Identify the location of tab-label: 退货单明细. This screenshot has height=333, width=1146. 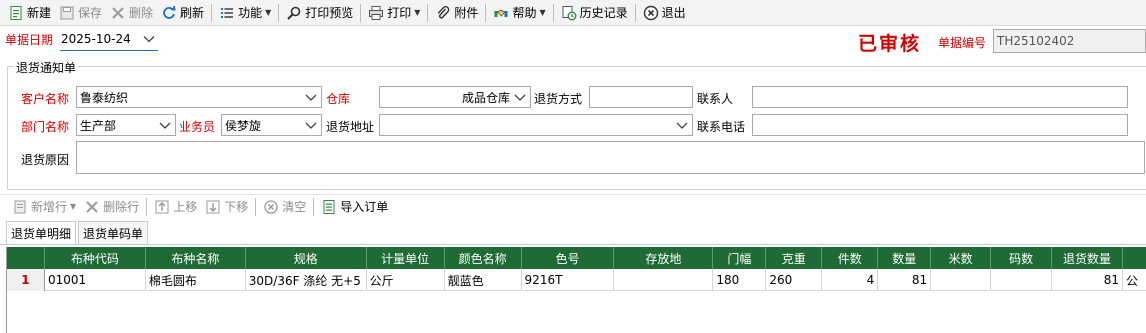
(41, 233).